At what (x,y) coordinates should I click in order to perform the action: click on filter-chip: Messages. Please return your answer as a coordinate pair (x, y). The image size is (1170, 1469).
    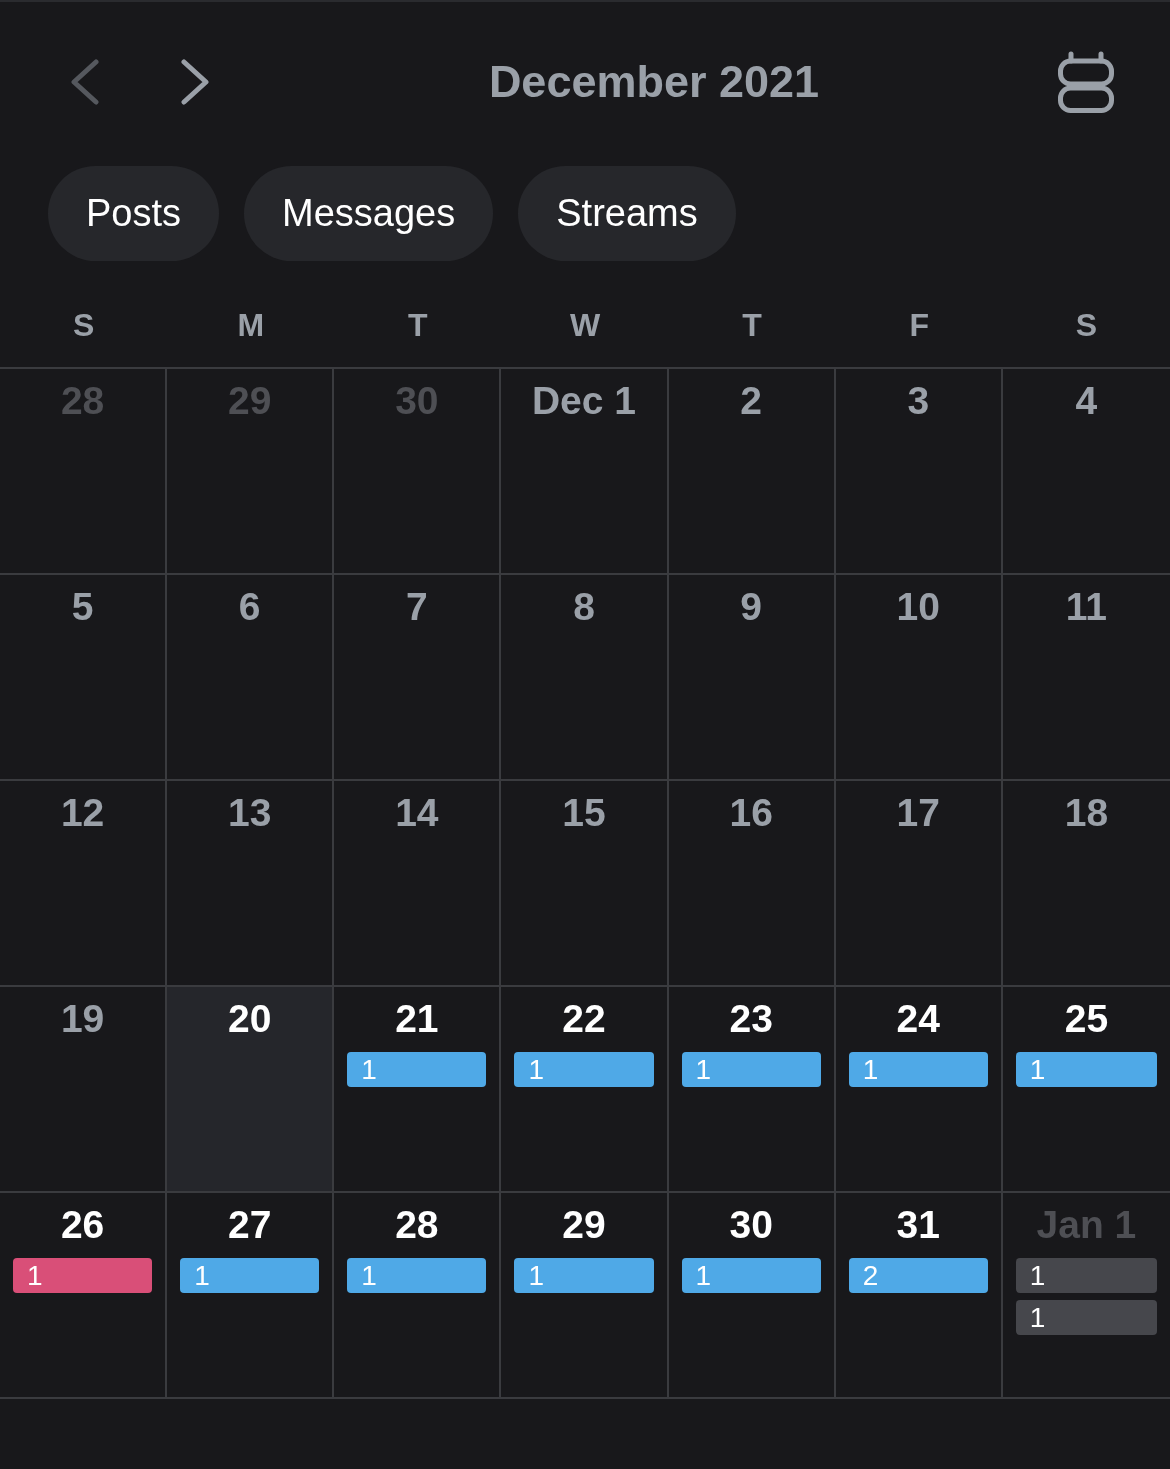
    Looking at the image, I should click on (369, 213).